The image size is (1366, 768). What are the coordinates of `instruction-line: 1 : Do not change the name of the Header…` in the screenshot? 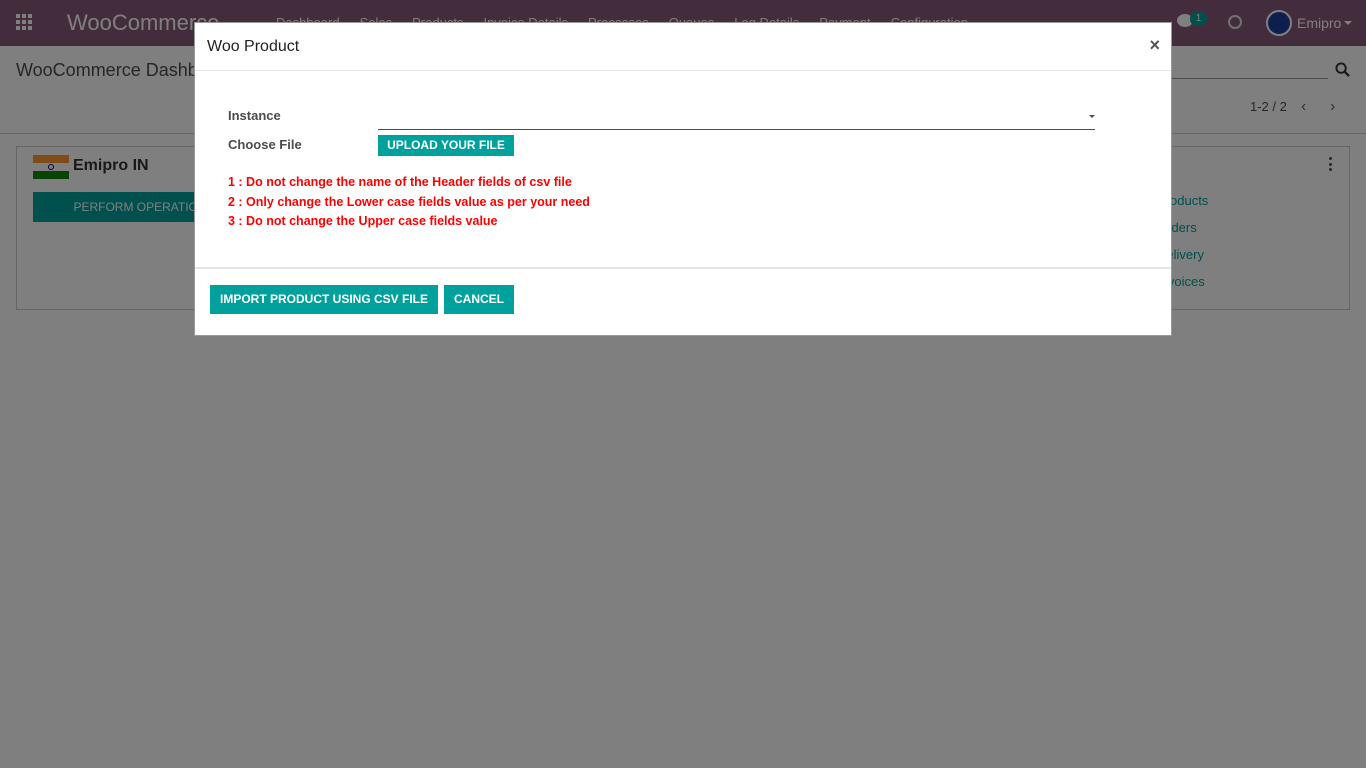 It's located at (400, 182).